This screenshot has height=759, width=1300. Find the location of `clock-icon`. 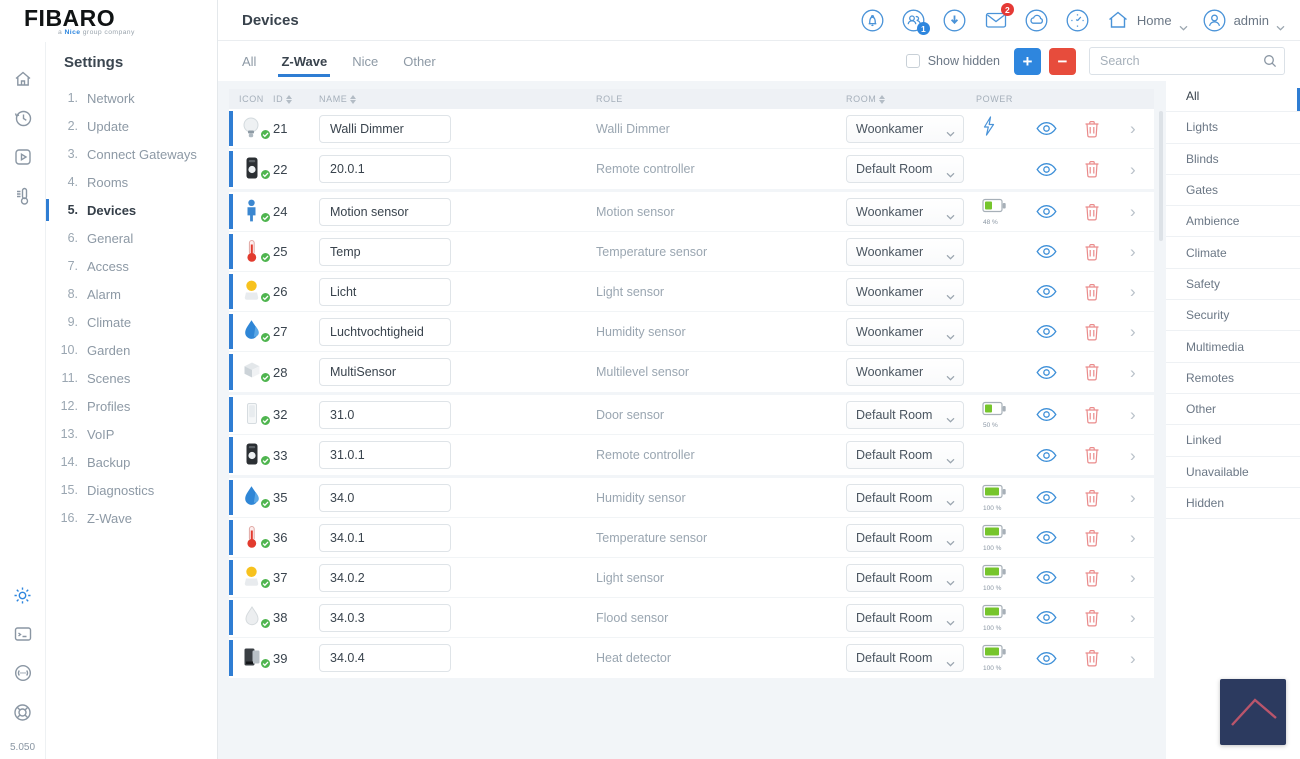

clock-icon is located at coordinates (1078, 20).